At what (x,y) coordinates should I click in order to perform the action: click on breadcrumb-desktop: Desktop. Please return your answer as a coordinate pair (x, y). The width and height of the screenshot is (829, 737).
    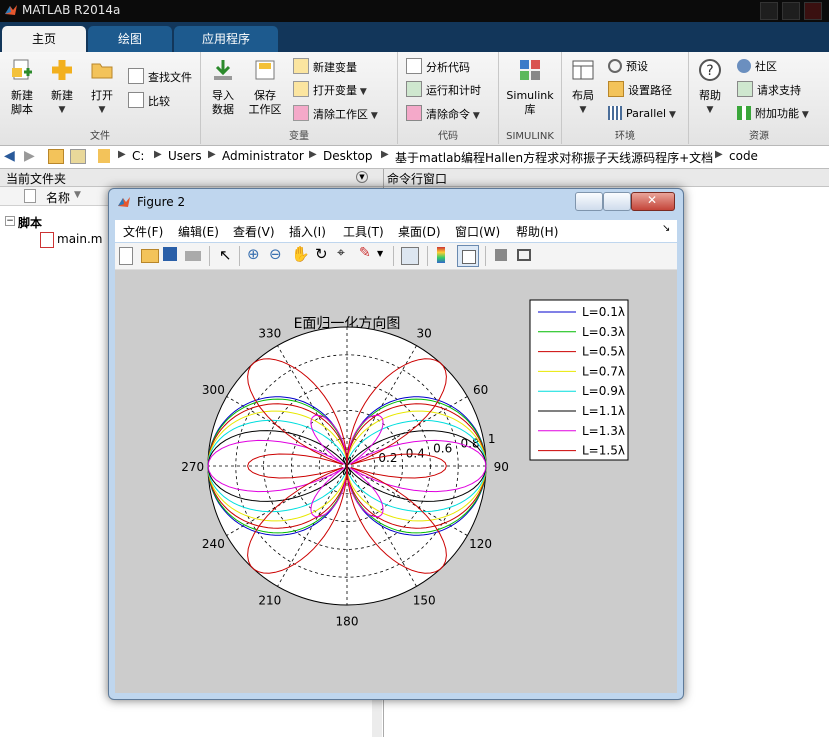
    Looking at the image, I should click on (348, 156).